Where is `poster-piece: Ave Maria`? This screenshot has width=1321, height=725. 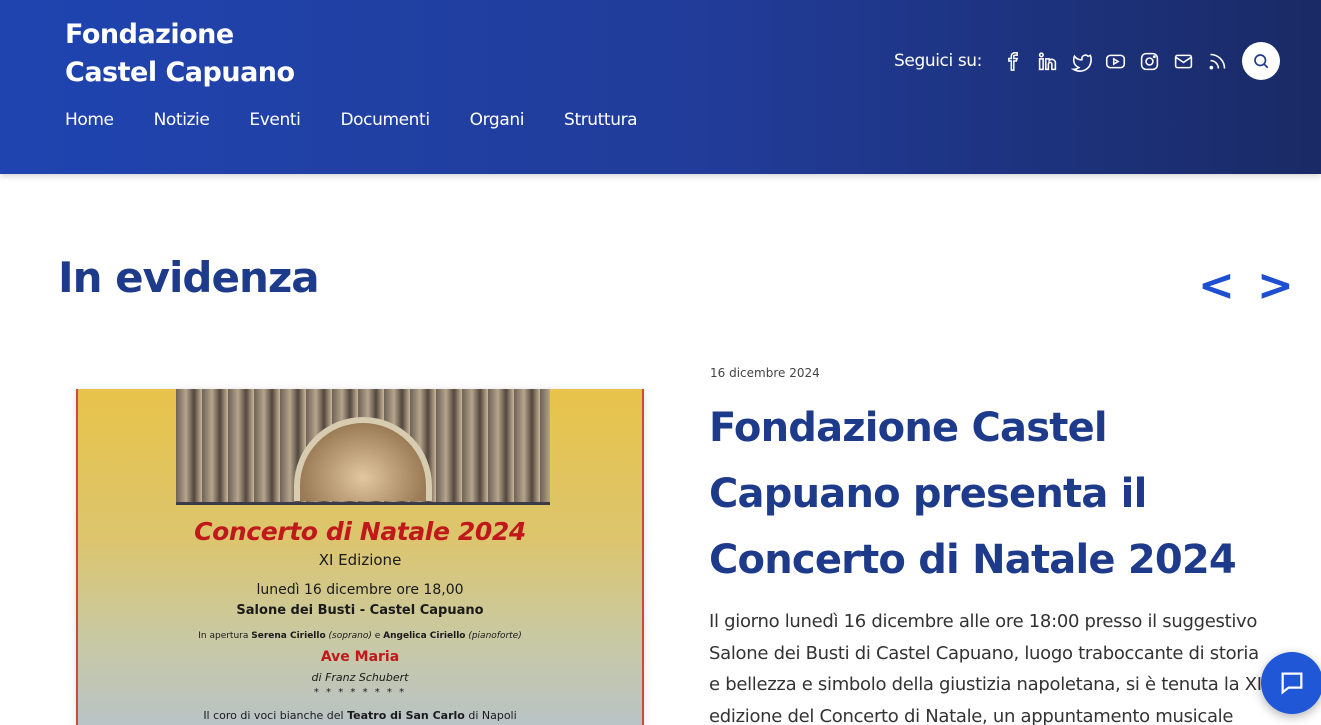
poster-piece: Ave Maria is located at coordinates (360, 657).